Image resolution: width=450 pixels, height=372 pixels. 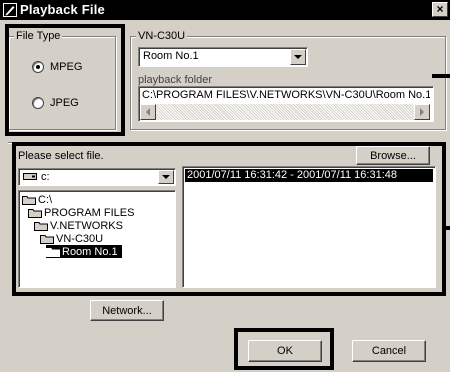 What do you see at coordinates (61, 156) in the screenshot?
I see `select-file-prompt: Please select file.` at bounding box center [61, 156].